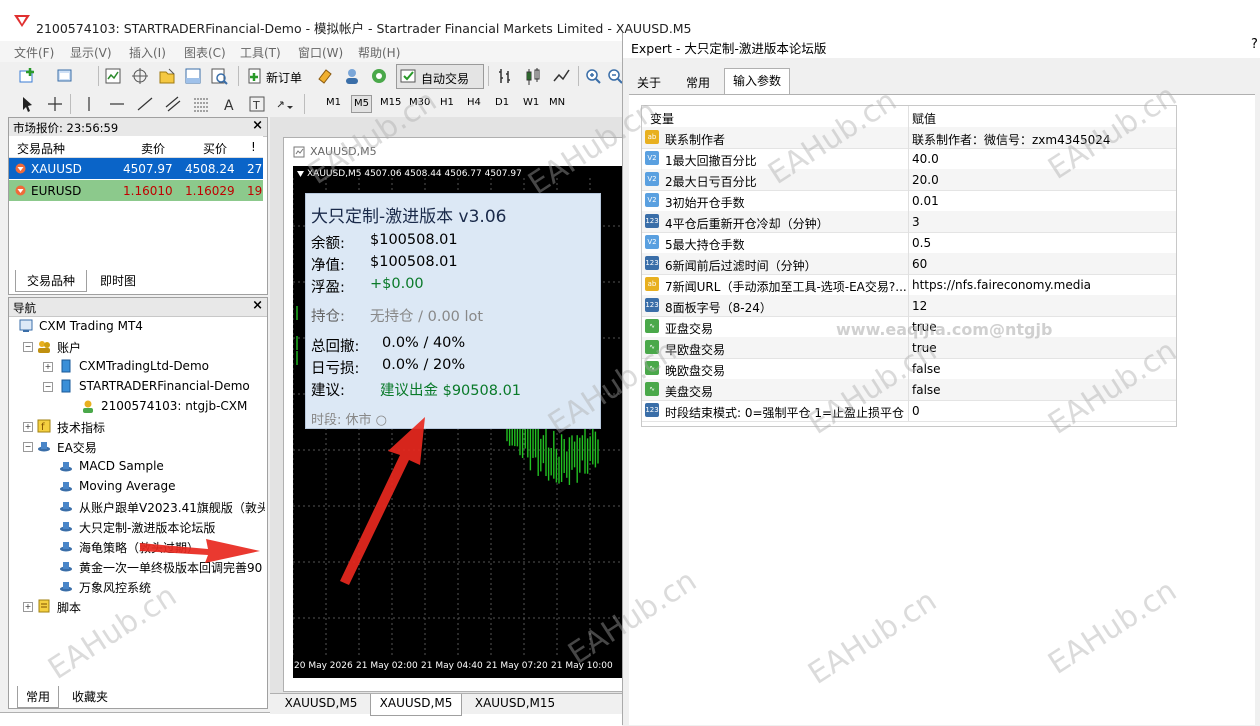 The height and width of the screenshot is (726, 1260). What do you see at coordinates (909, 222) in the screenshot?
I see `param-row: 123 4平仓后重新开仓冷却（分钟） 3` at bounding box center [909, 222].